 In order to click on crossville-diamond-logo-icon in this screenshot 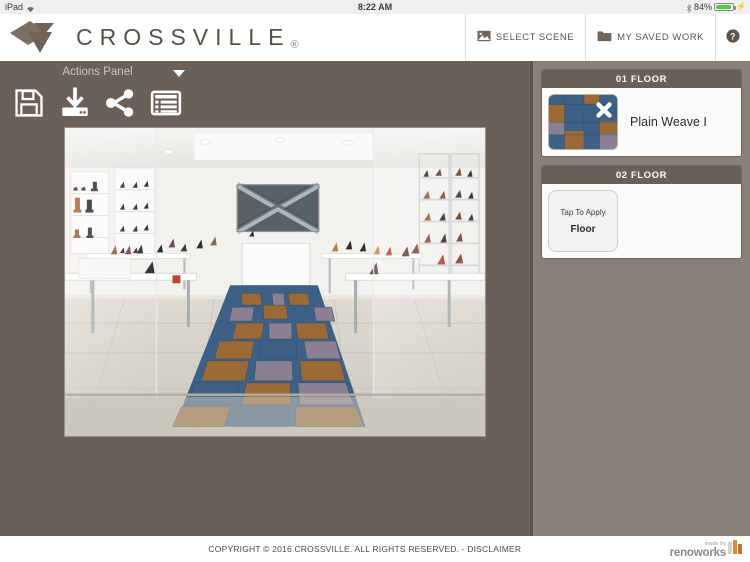, I will do `click(38, 38)`.